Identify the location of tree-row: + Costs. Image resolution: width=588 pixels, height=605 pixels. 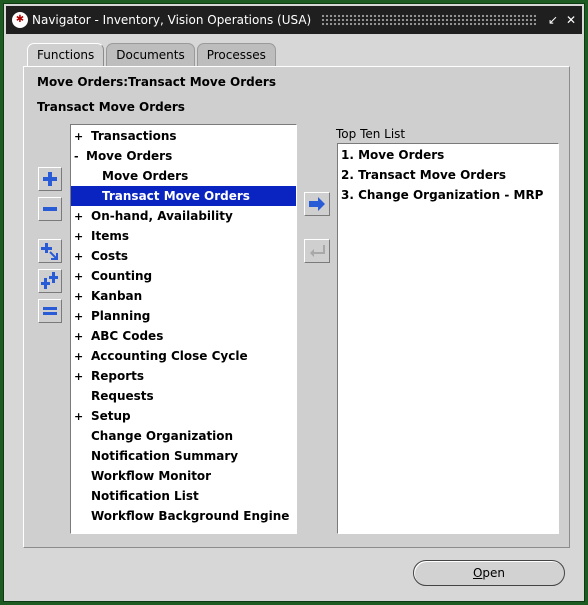
(183, 256).